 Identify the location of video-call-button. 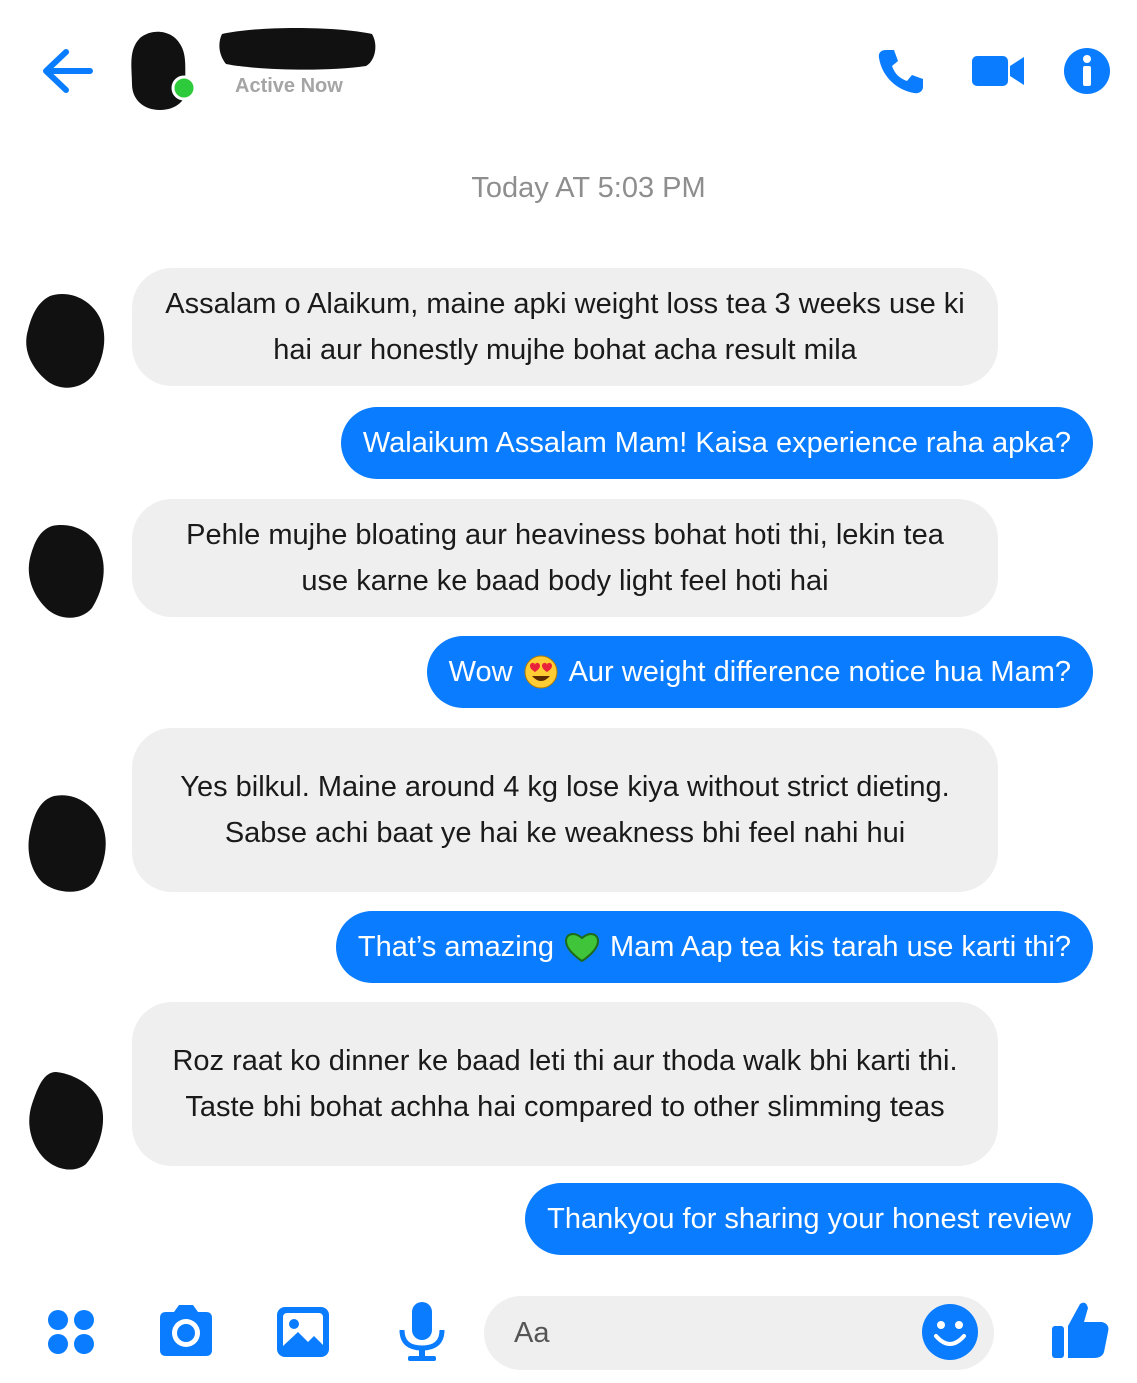
(997, 71).